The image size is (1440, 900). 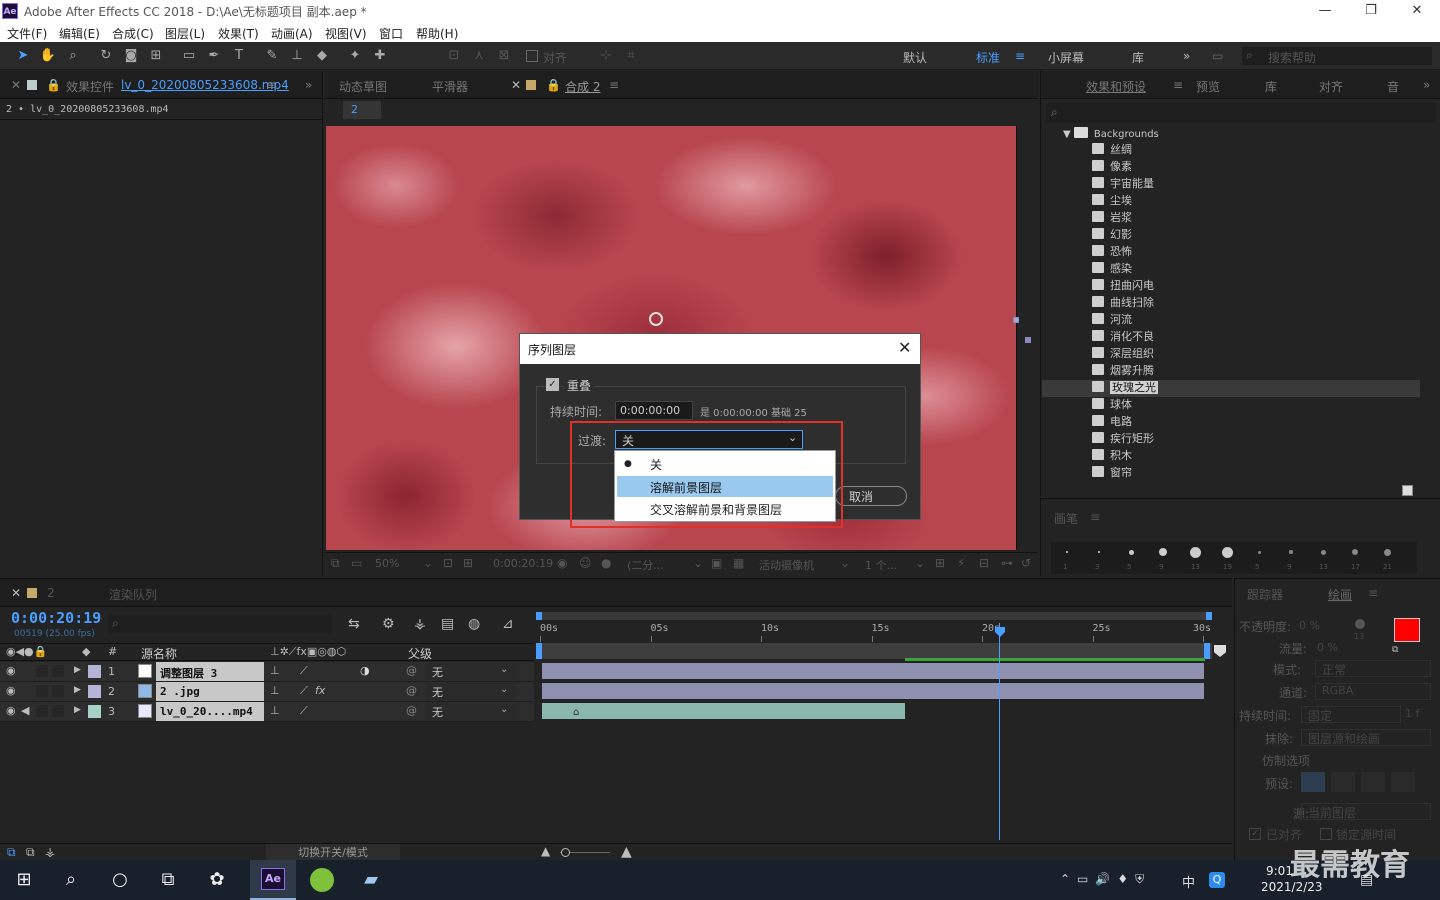 What do you see at coordinates (371, 880) in the screenshot?
I see `notes-app-icon: ▰` at bounding box center [371, 880].